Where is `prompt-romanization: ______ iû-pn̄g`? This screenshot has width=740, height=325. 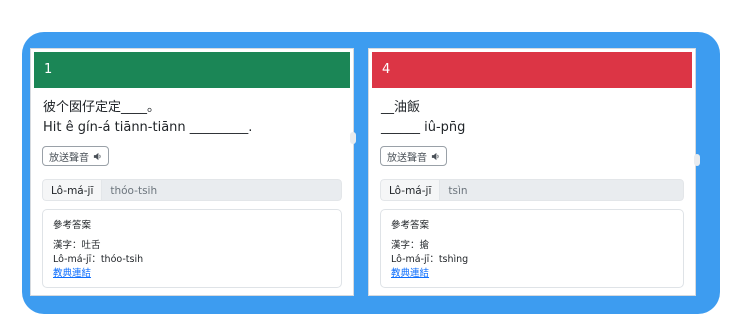 prompt-romanization: ______ iû-pn̄g is located at coordinates (423, 127).